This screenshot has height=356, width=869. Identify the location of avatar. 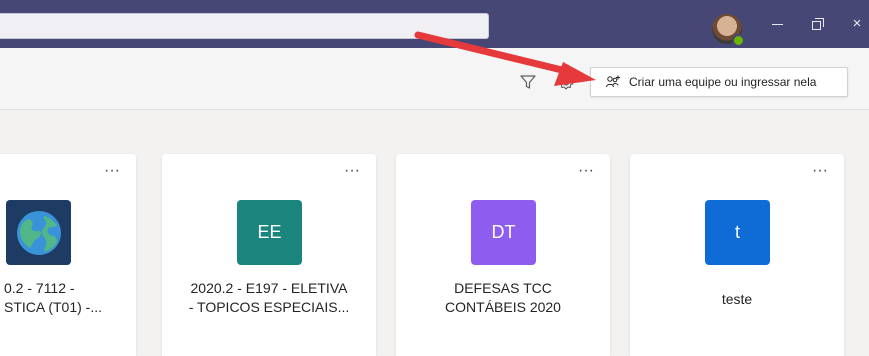
(728, 30).